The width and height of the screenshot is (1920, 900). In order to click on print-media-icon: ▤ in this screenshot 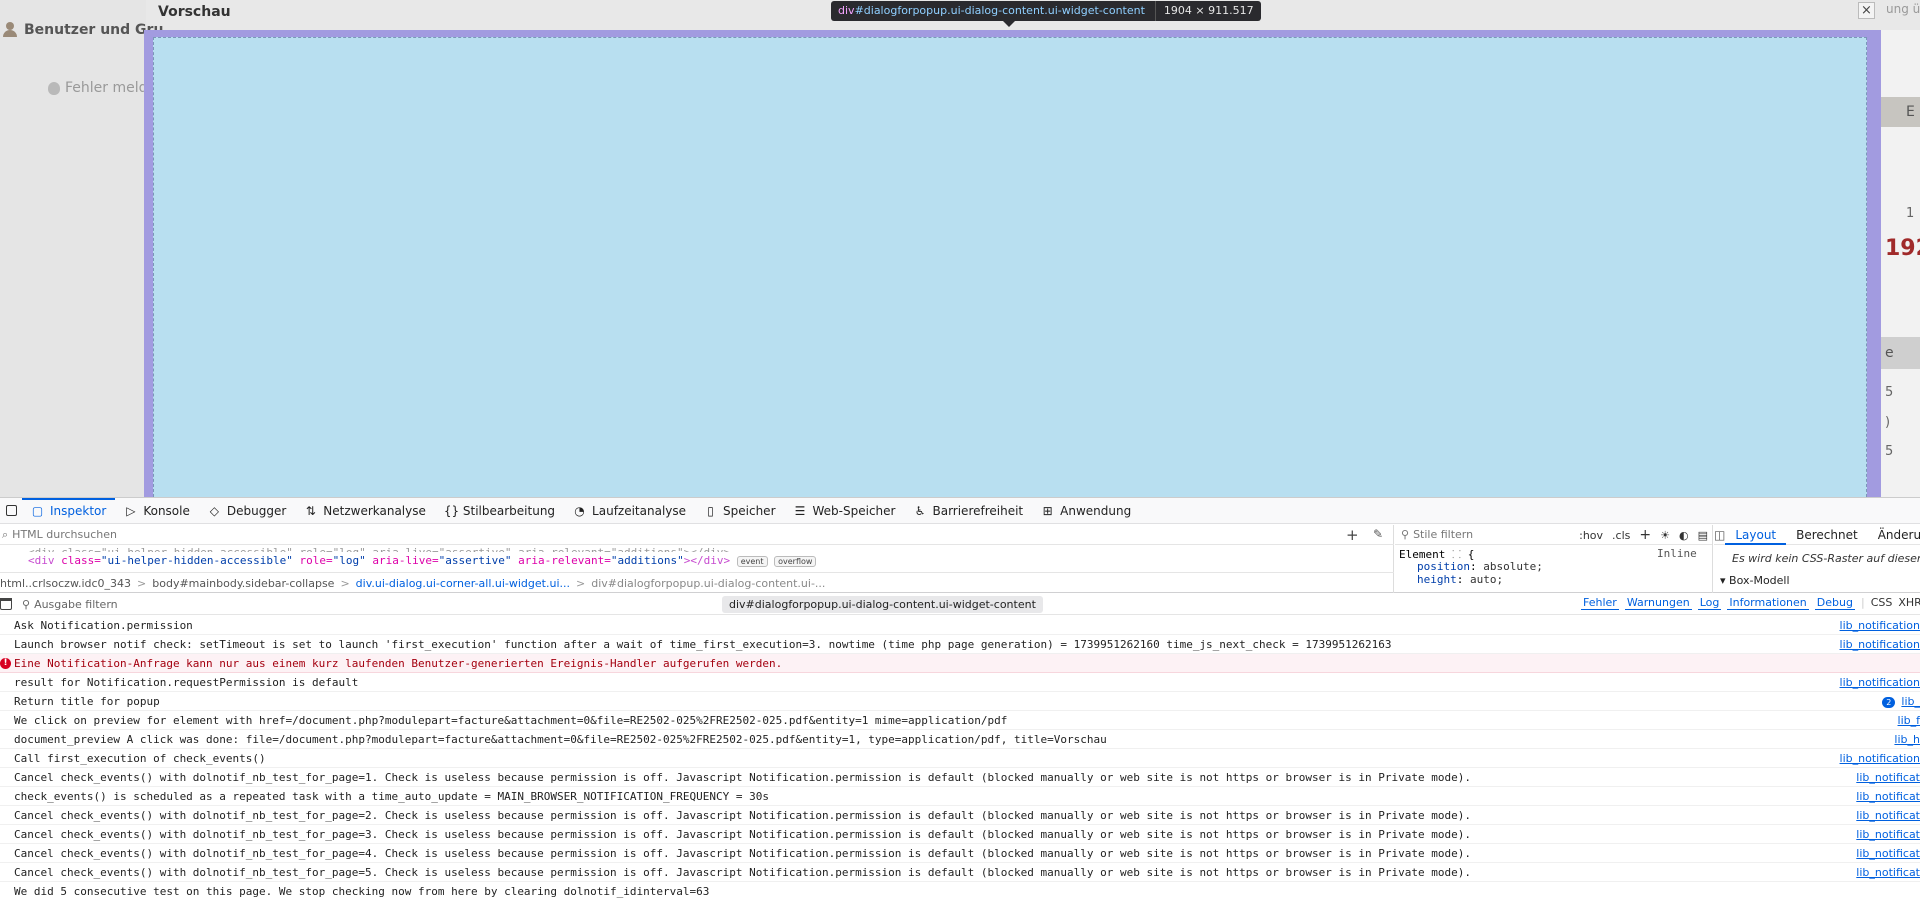, I will do `click(1703, 535)`.